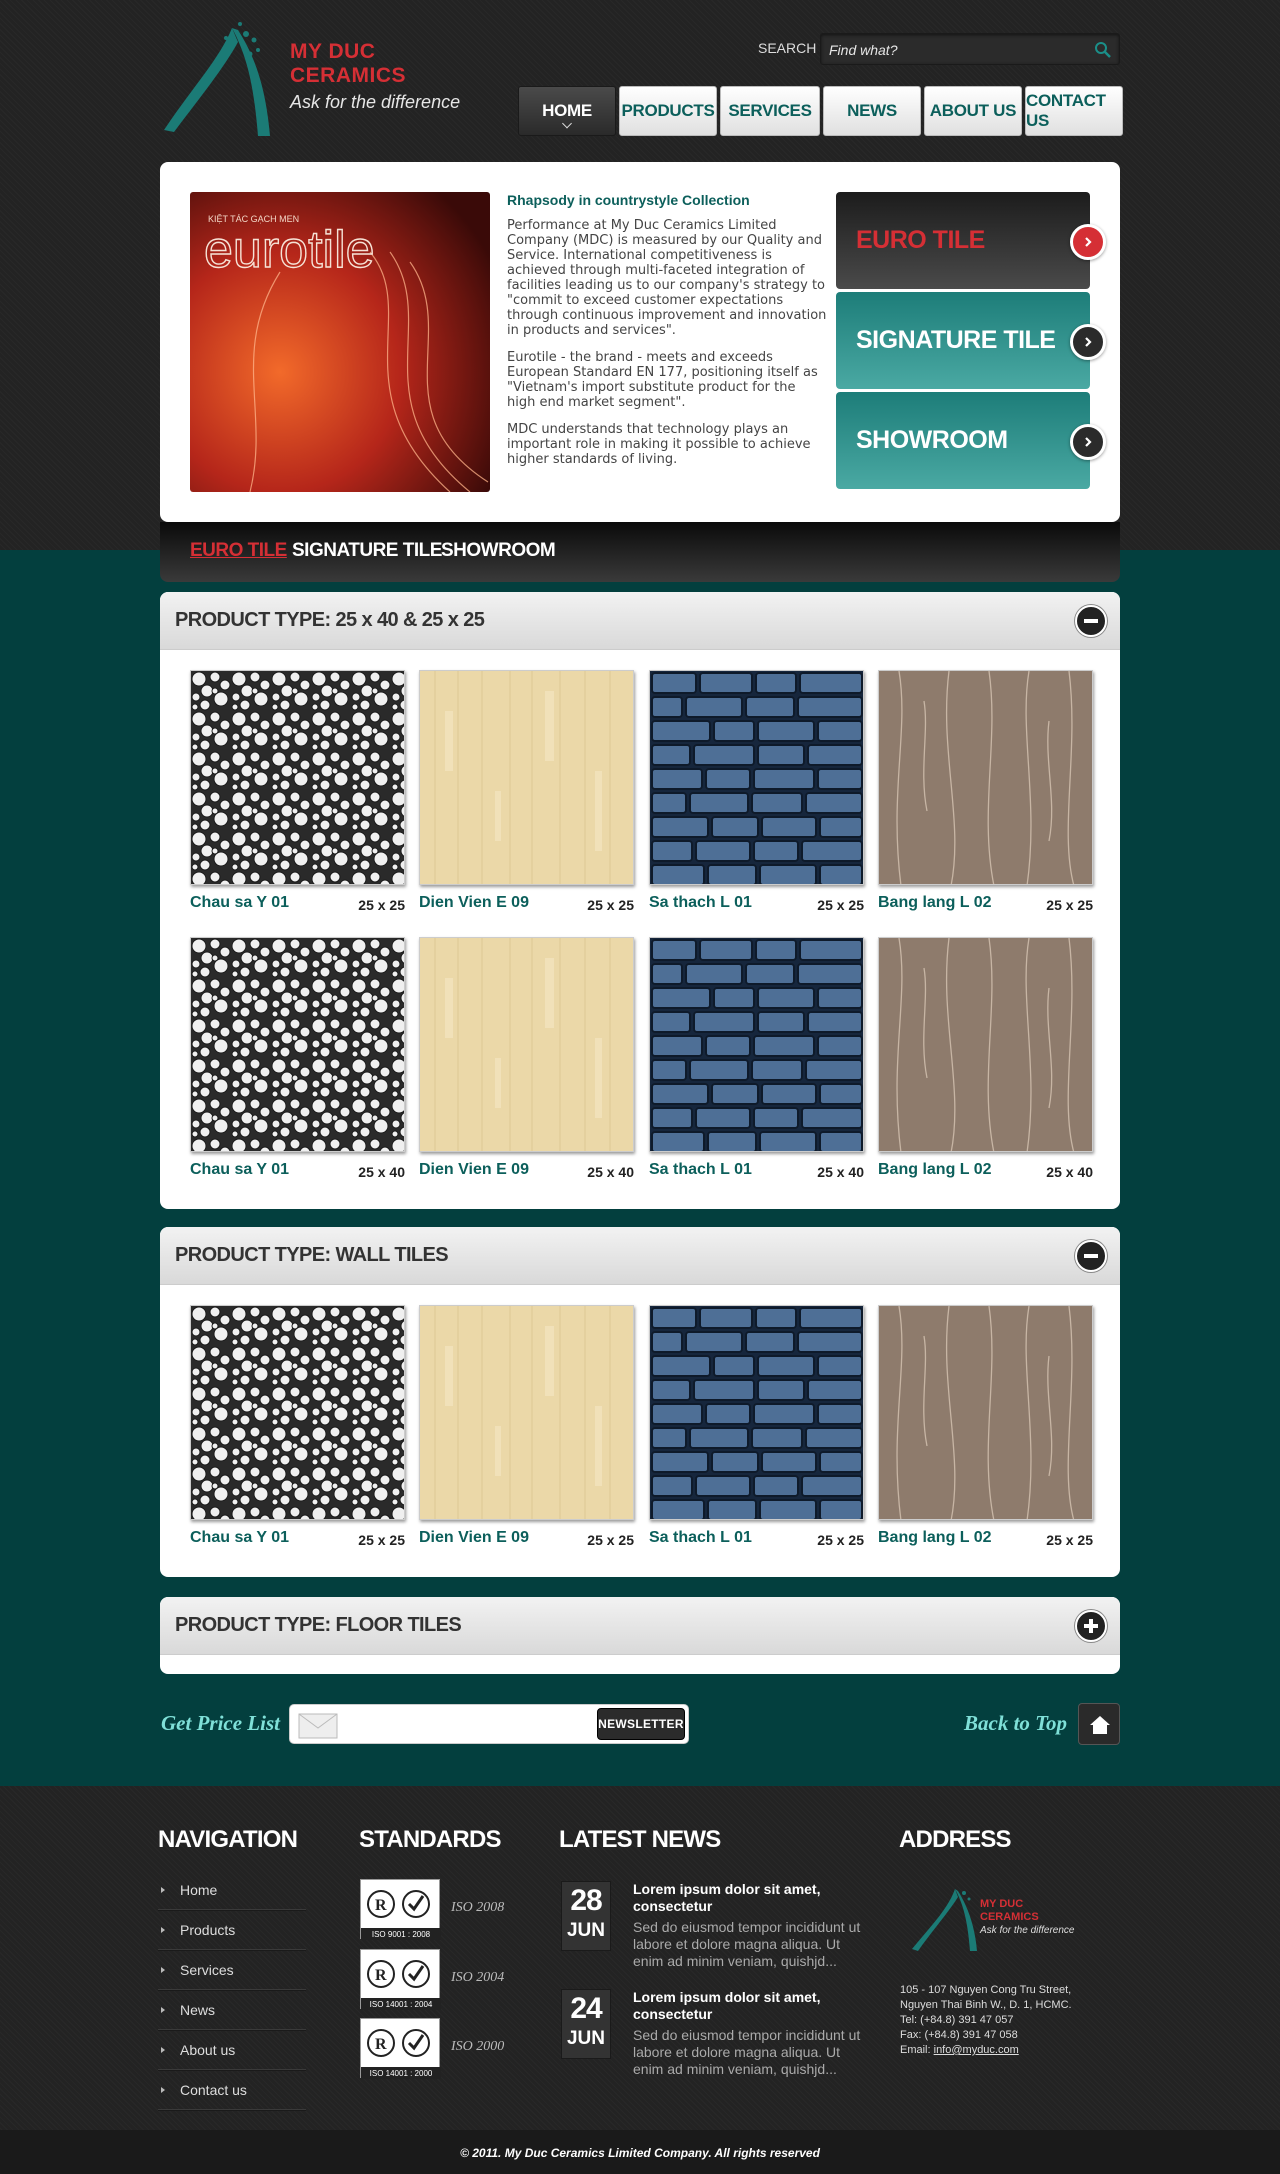 The width and height of the screenshot is (1280, 2174). I want to click on svg-text: ISO 9001 : 2008, so click(401, 1934).